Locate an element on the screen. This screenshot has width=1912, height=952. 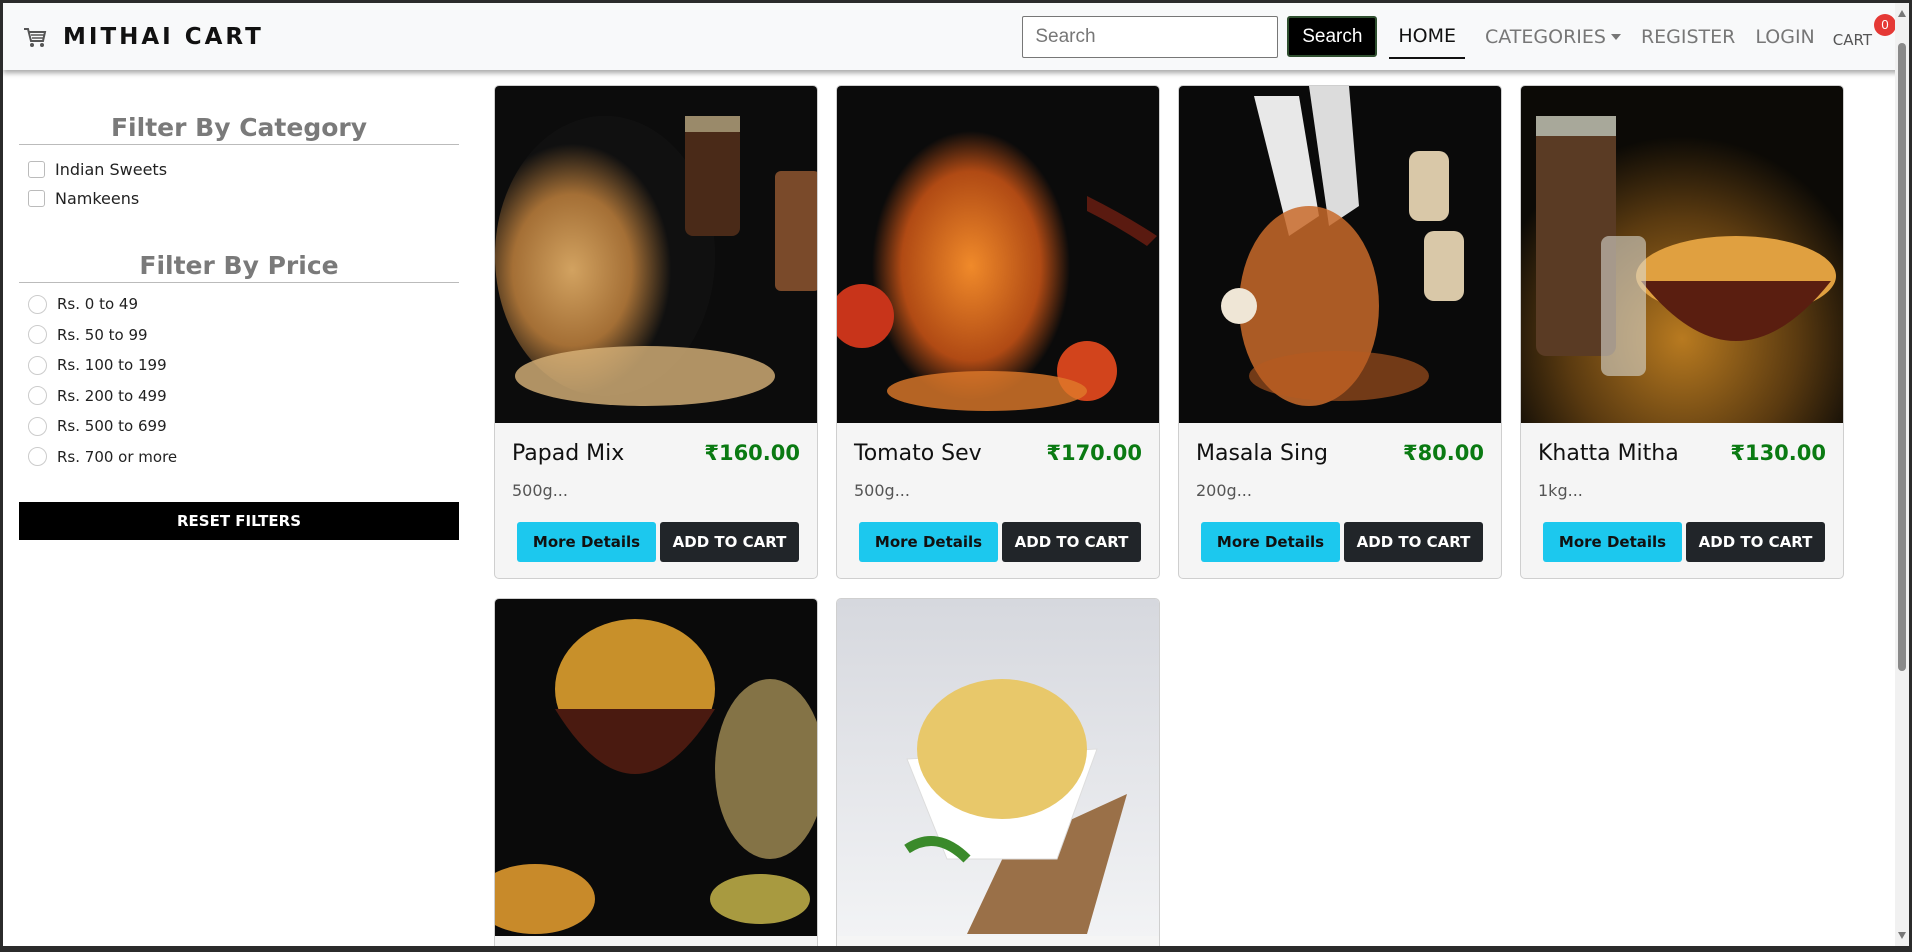
chevron-down-icon is located at coordinates (1615, 36).